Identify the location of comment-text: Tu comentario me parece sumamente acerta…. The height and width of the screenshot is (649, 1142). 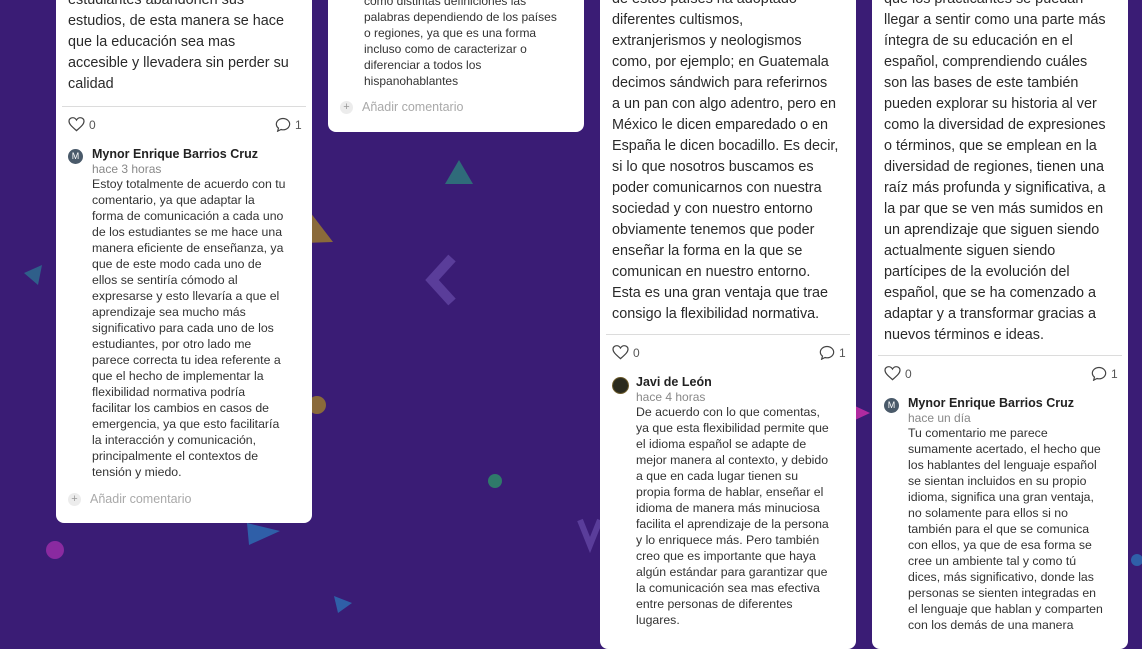
(1005, 529).